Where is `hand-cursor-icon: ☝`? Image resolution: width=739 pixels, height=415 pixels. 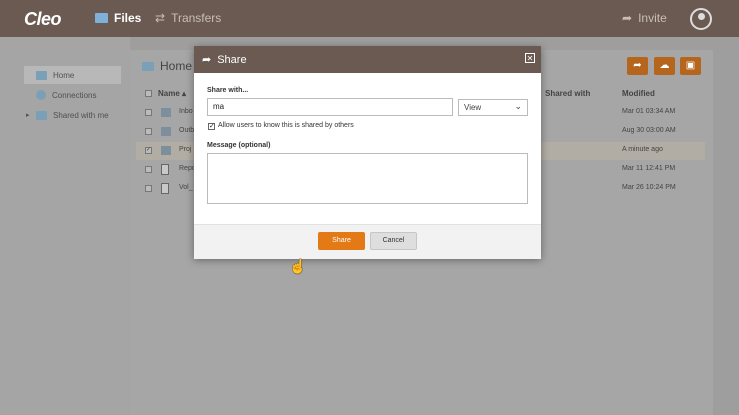
hand-cursor-icon: ☝ is located at coordinates (298, 266).